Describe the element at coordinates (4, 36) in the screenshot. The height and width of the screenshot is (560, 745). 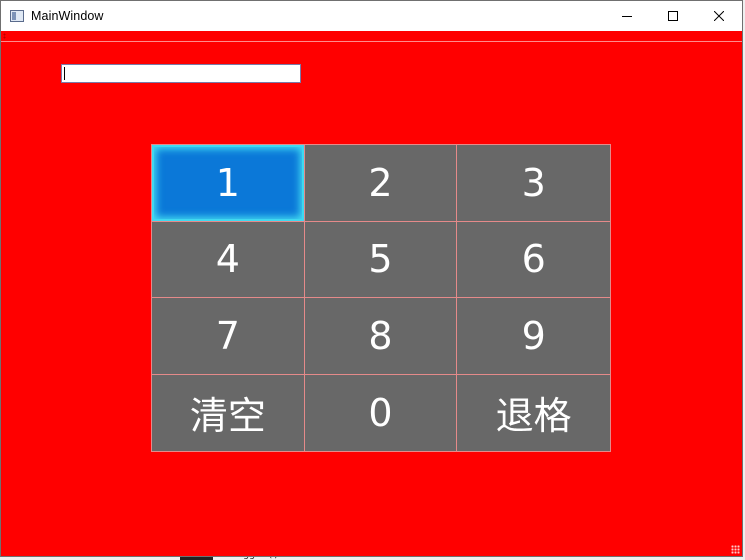
I see `corner-grip-dots` at that location.